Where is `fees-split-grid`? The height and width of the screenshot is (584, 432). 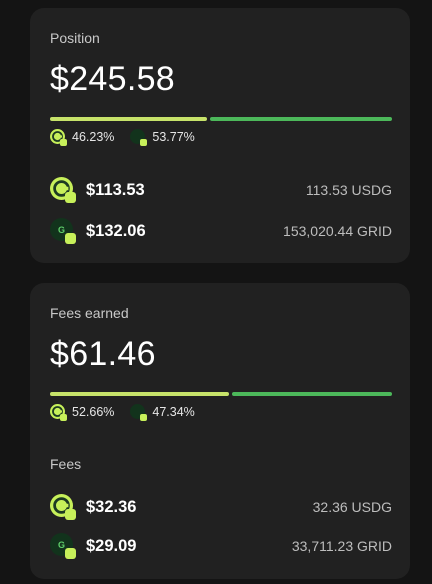 fees-split-grid is located at coordinates (311, 394).